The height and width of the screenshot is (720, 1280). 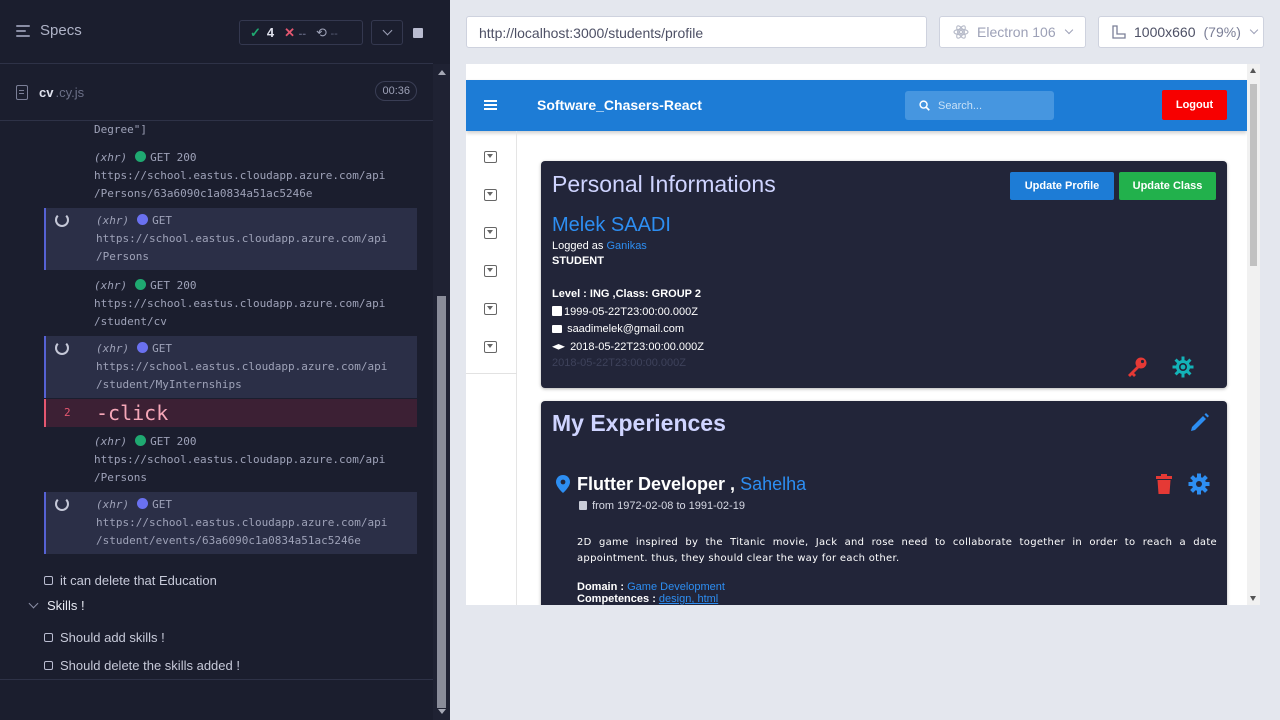 I want to click on chevron-down-button, so click(x=387, y=32).